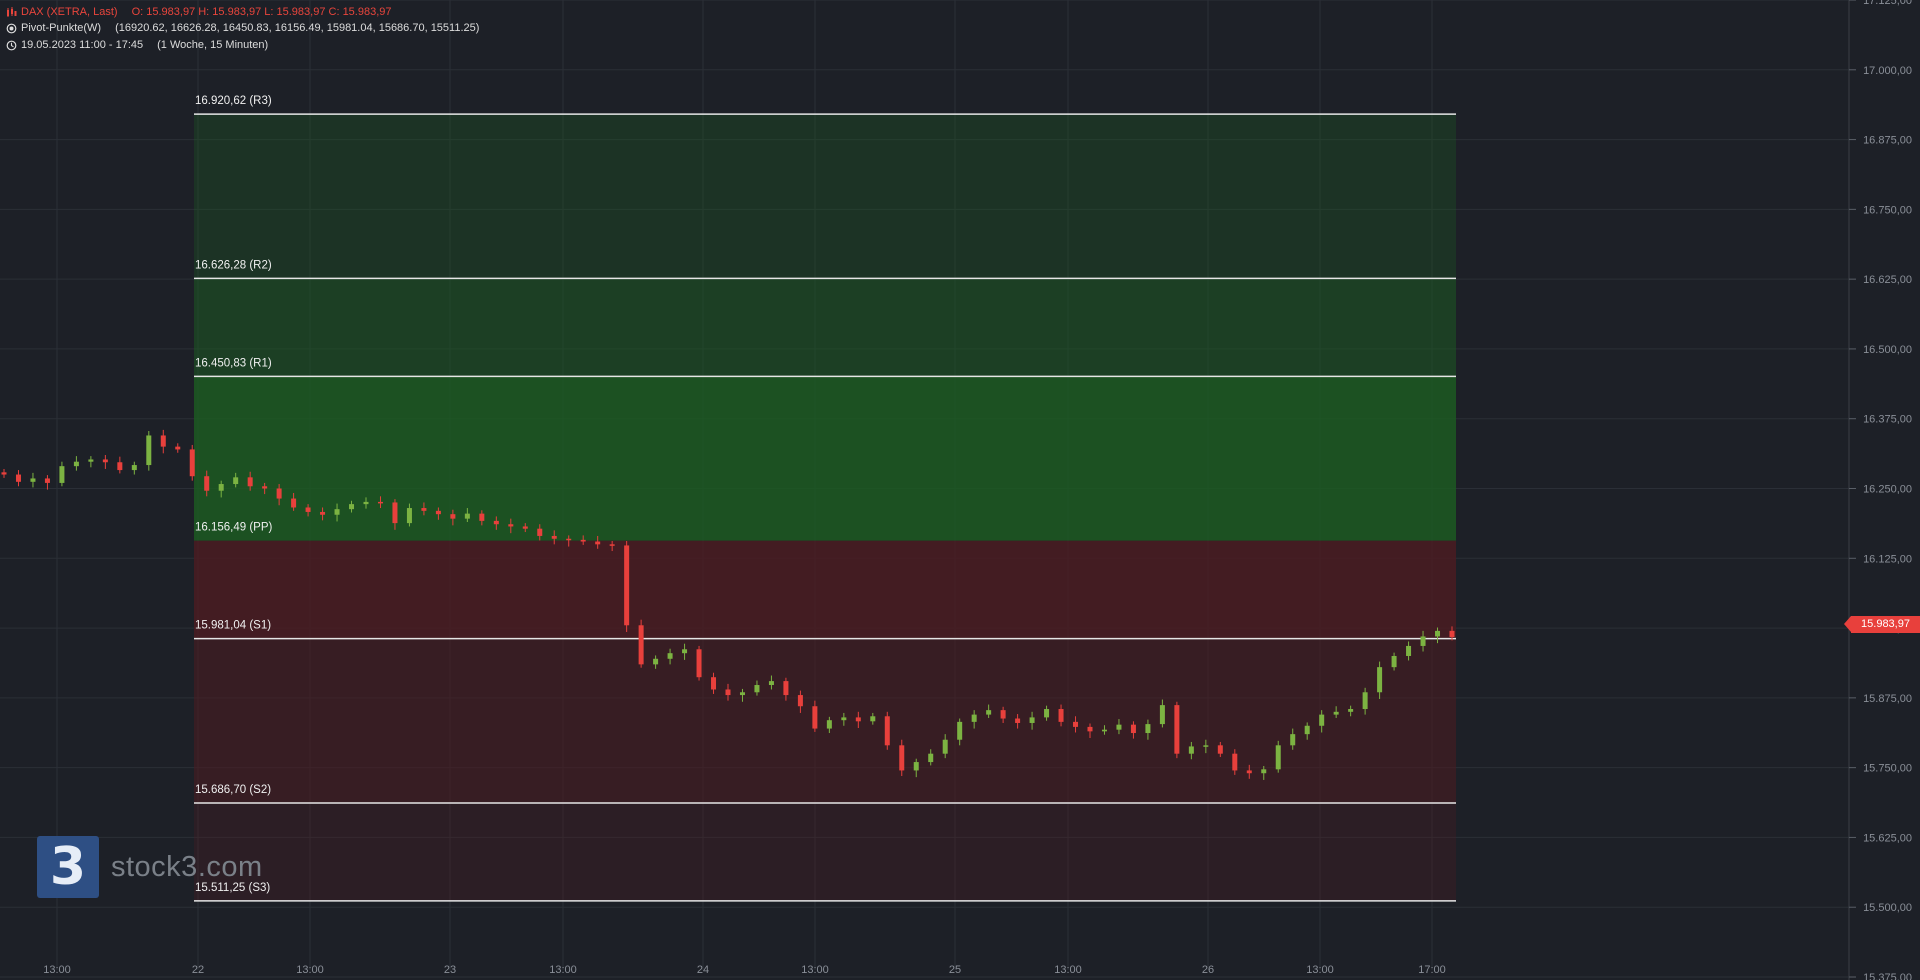 This screenshot has width=1920, height=980. I want to click on target-icon, so click(11, 28).